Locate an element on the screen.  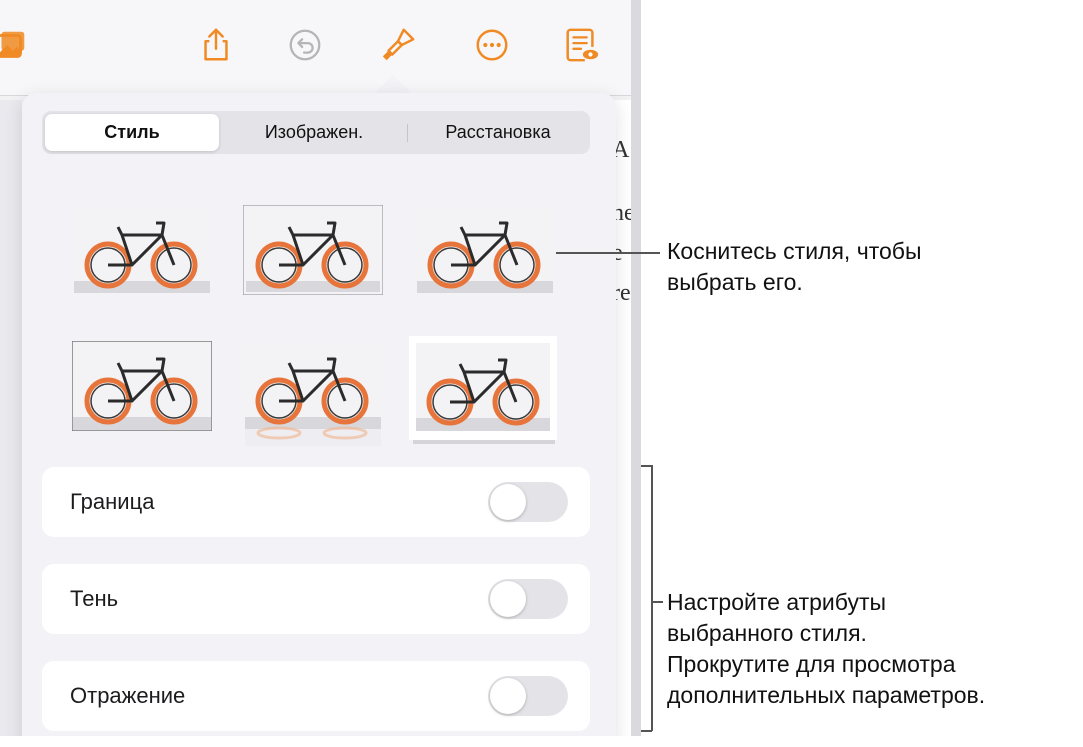
shadow-label: Тень is located at coordinates (94, 598).